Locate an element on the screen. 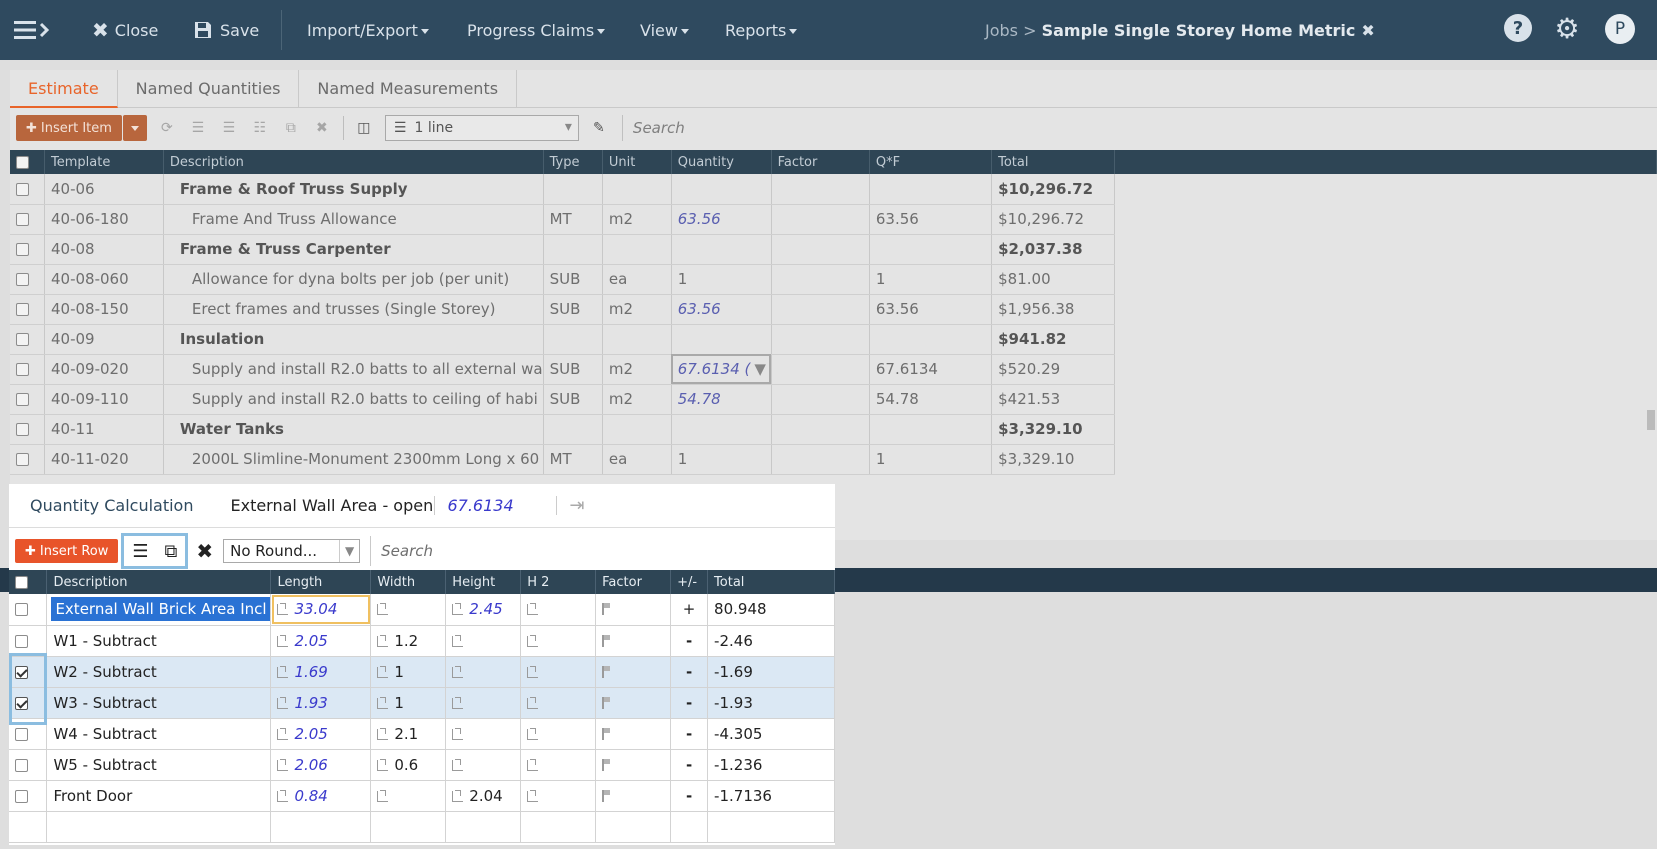  avatar: P is located at coordinates (1620, 29).